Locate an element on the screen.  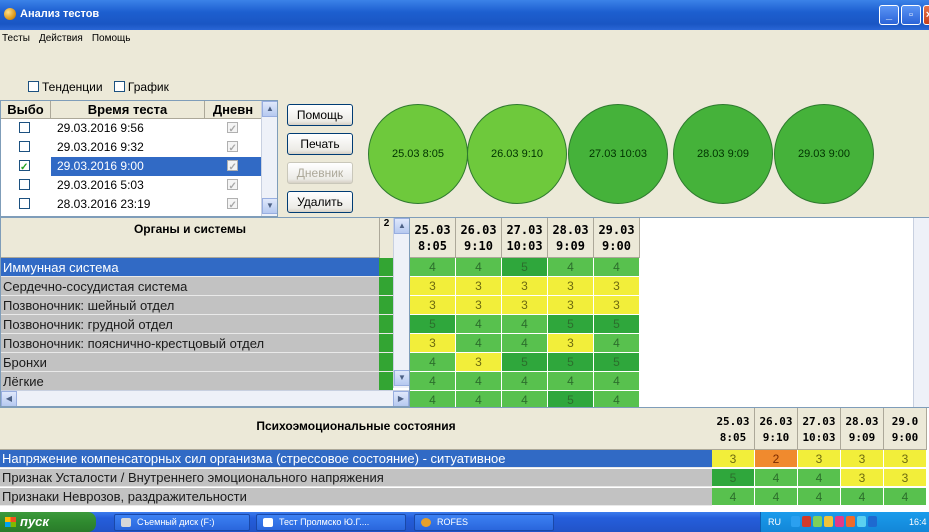
print-button: Печать is located at coordinates (320, 144).